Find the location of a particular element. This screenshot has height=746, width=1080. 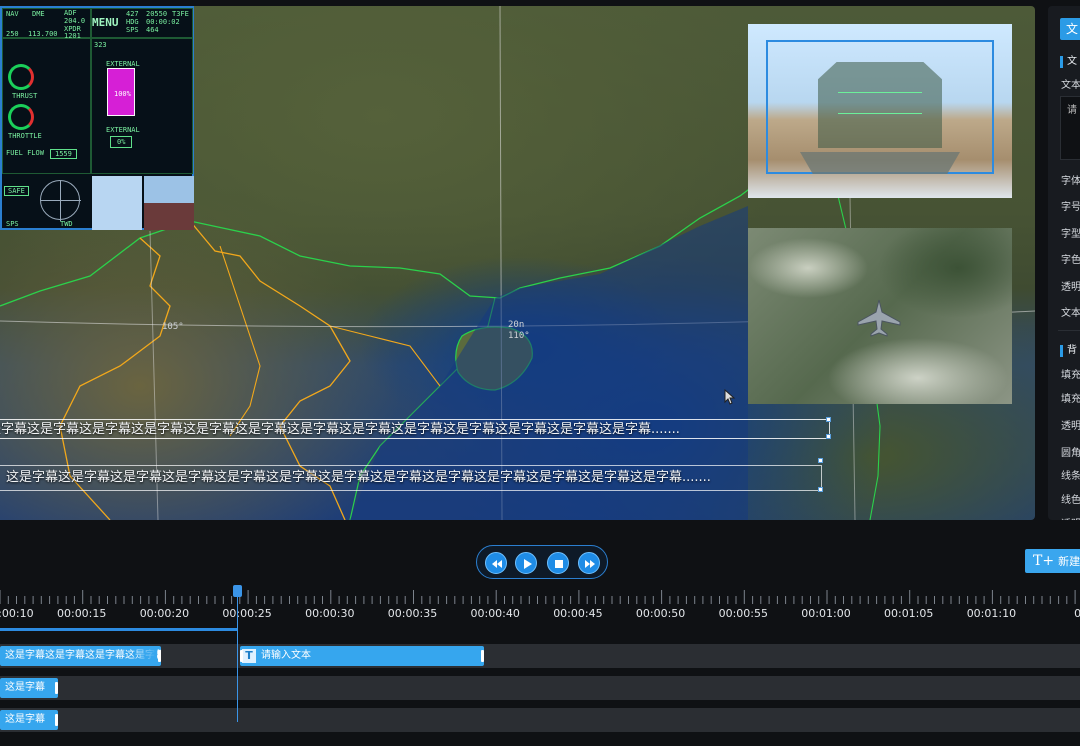

tick-label: 00:01:15 is located at coordinates (1077, 613).